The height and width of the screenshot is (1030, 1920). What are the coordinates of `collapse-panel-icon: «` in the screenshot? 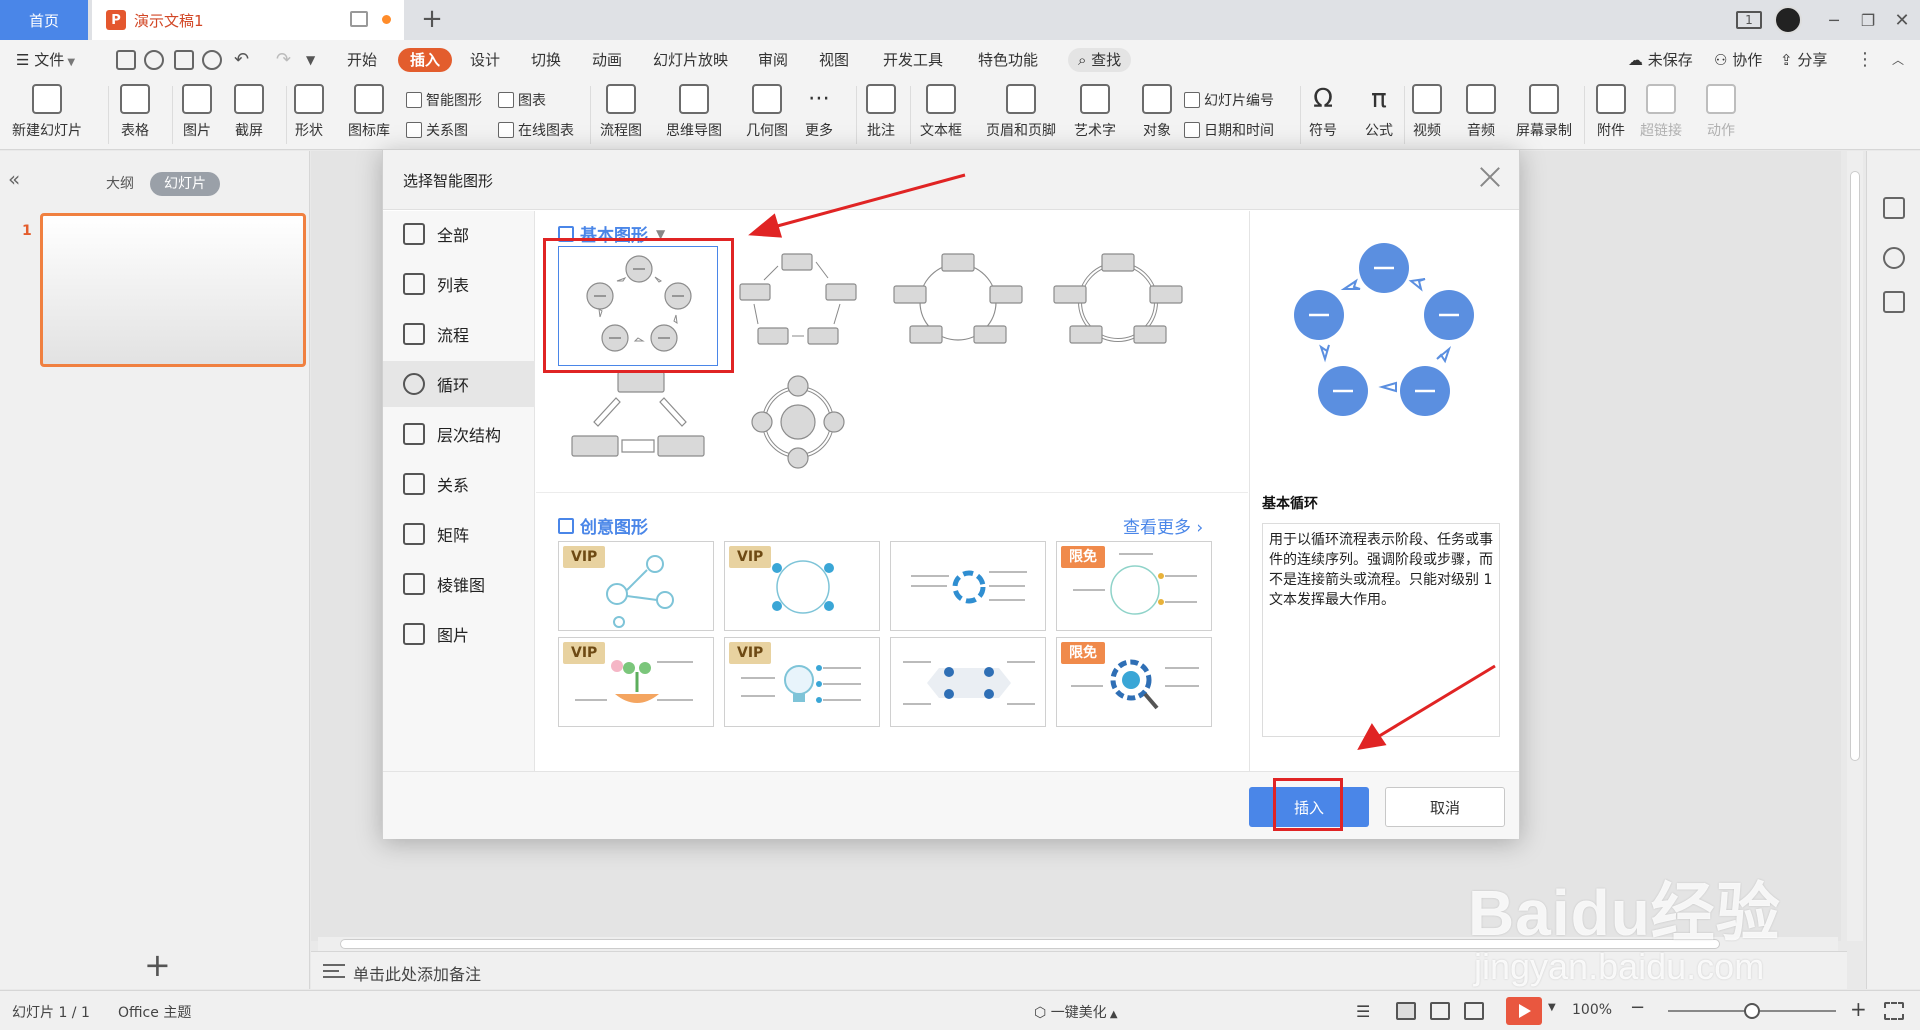 It's located at (14, 179).